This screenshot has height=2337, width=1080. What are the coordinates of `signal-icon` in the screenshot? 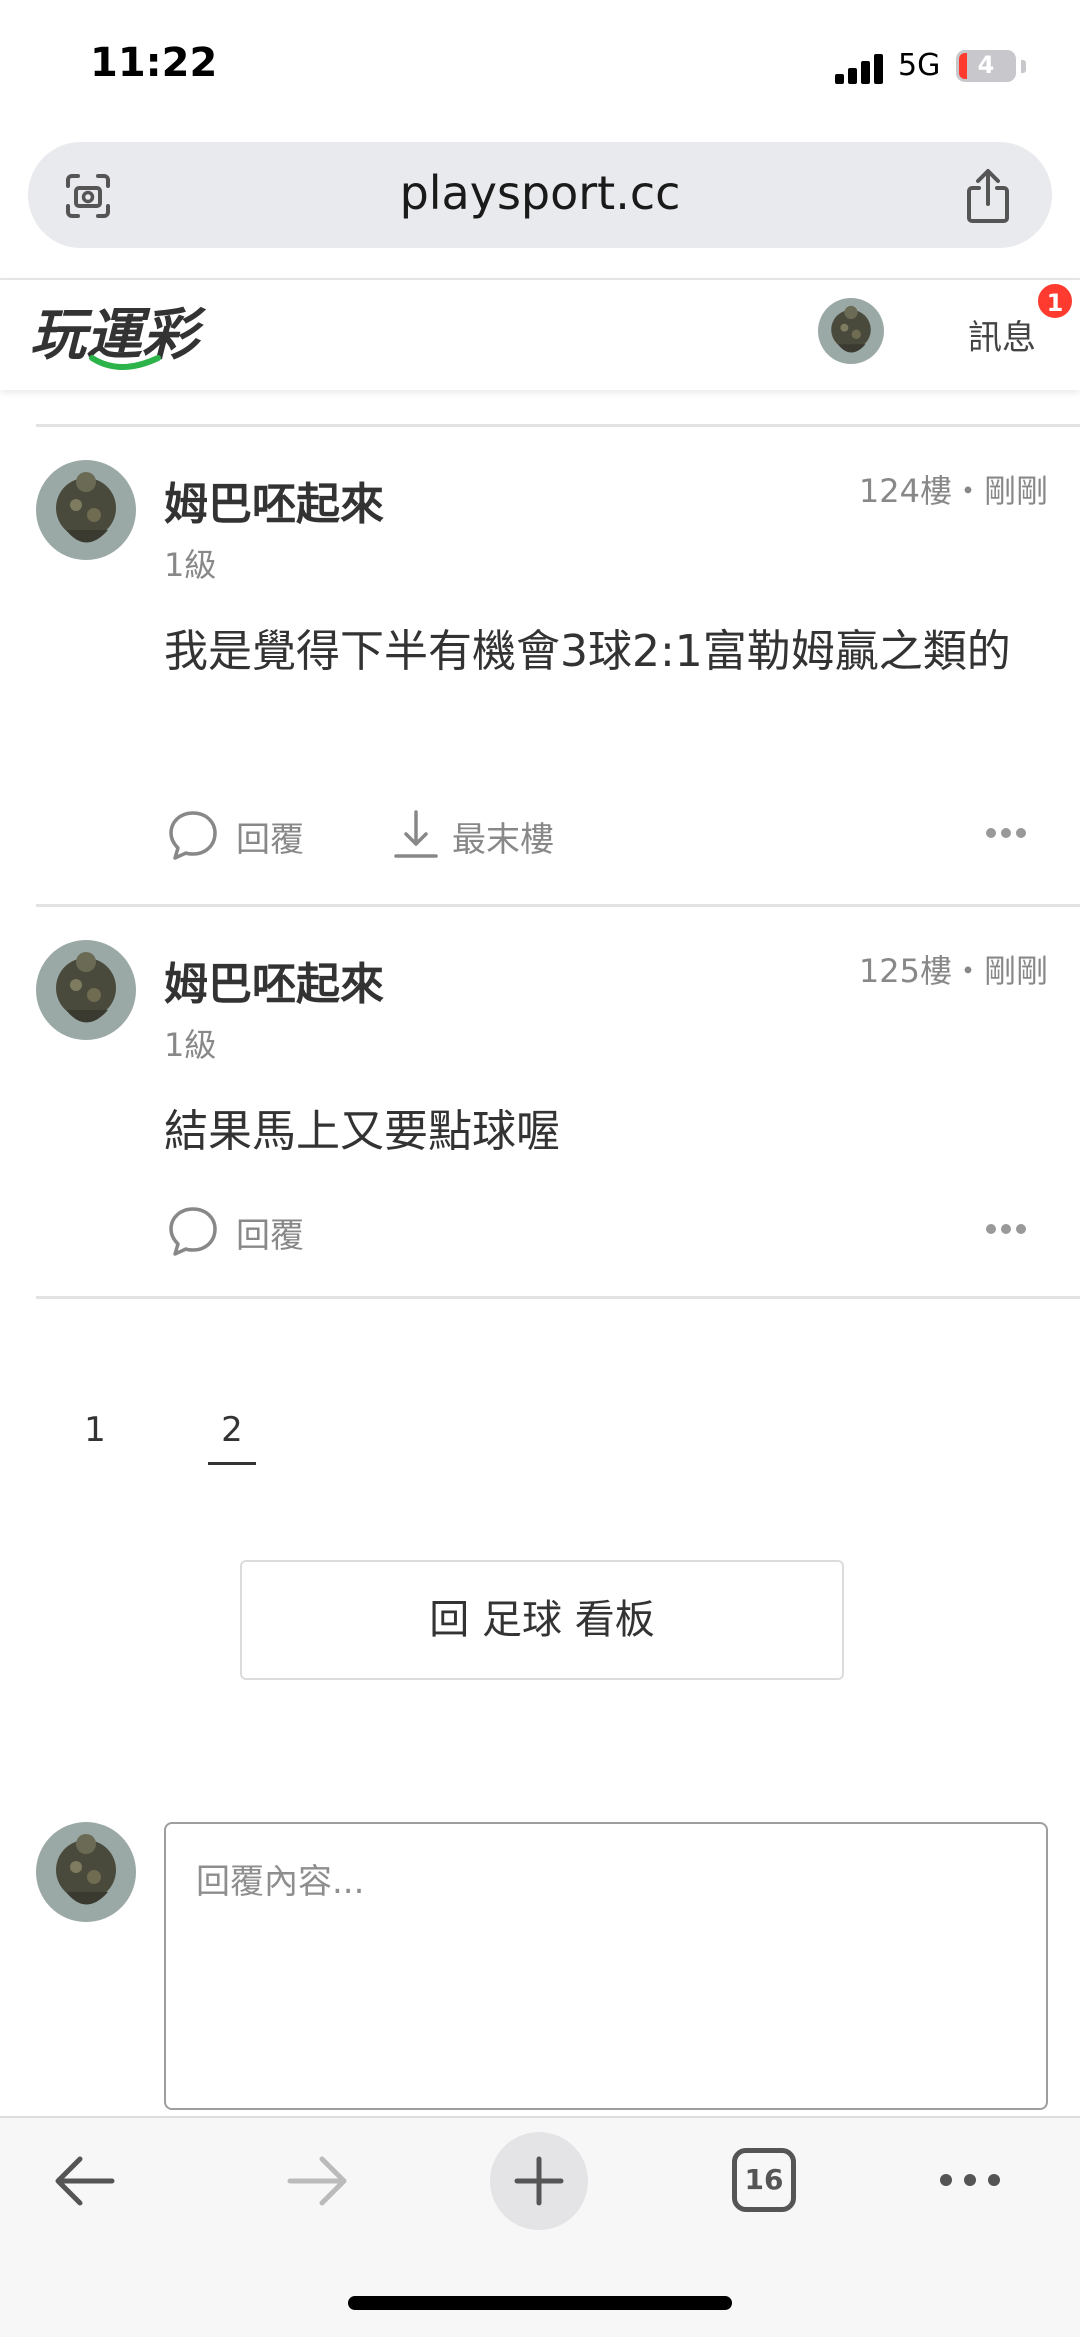 It's located at (861, 68).